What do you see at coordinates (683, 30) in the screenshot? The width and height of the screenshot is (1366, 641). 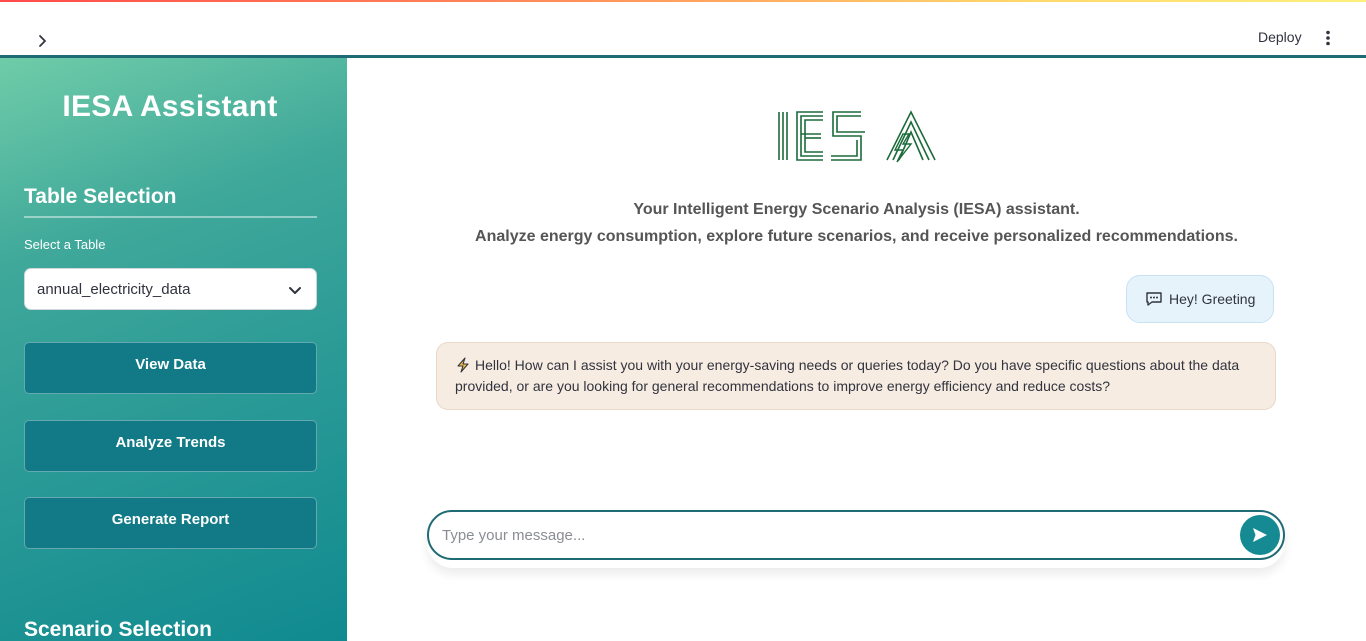 I see `top-bar: Deploy` at bounding box center [683, 30].